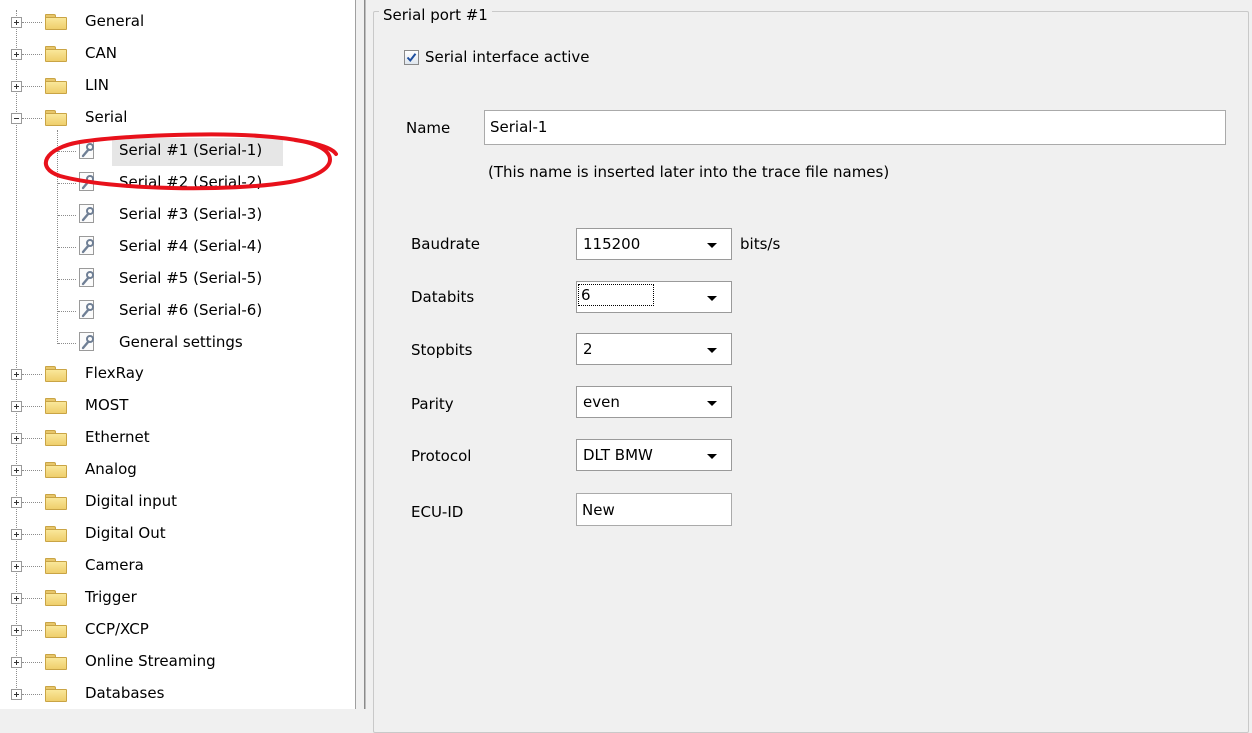 This screenshot has width=1252, height=733. I want to click on tree-folder-item: LIN, so click(170, 86).